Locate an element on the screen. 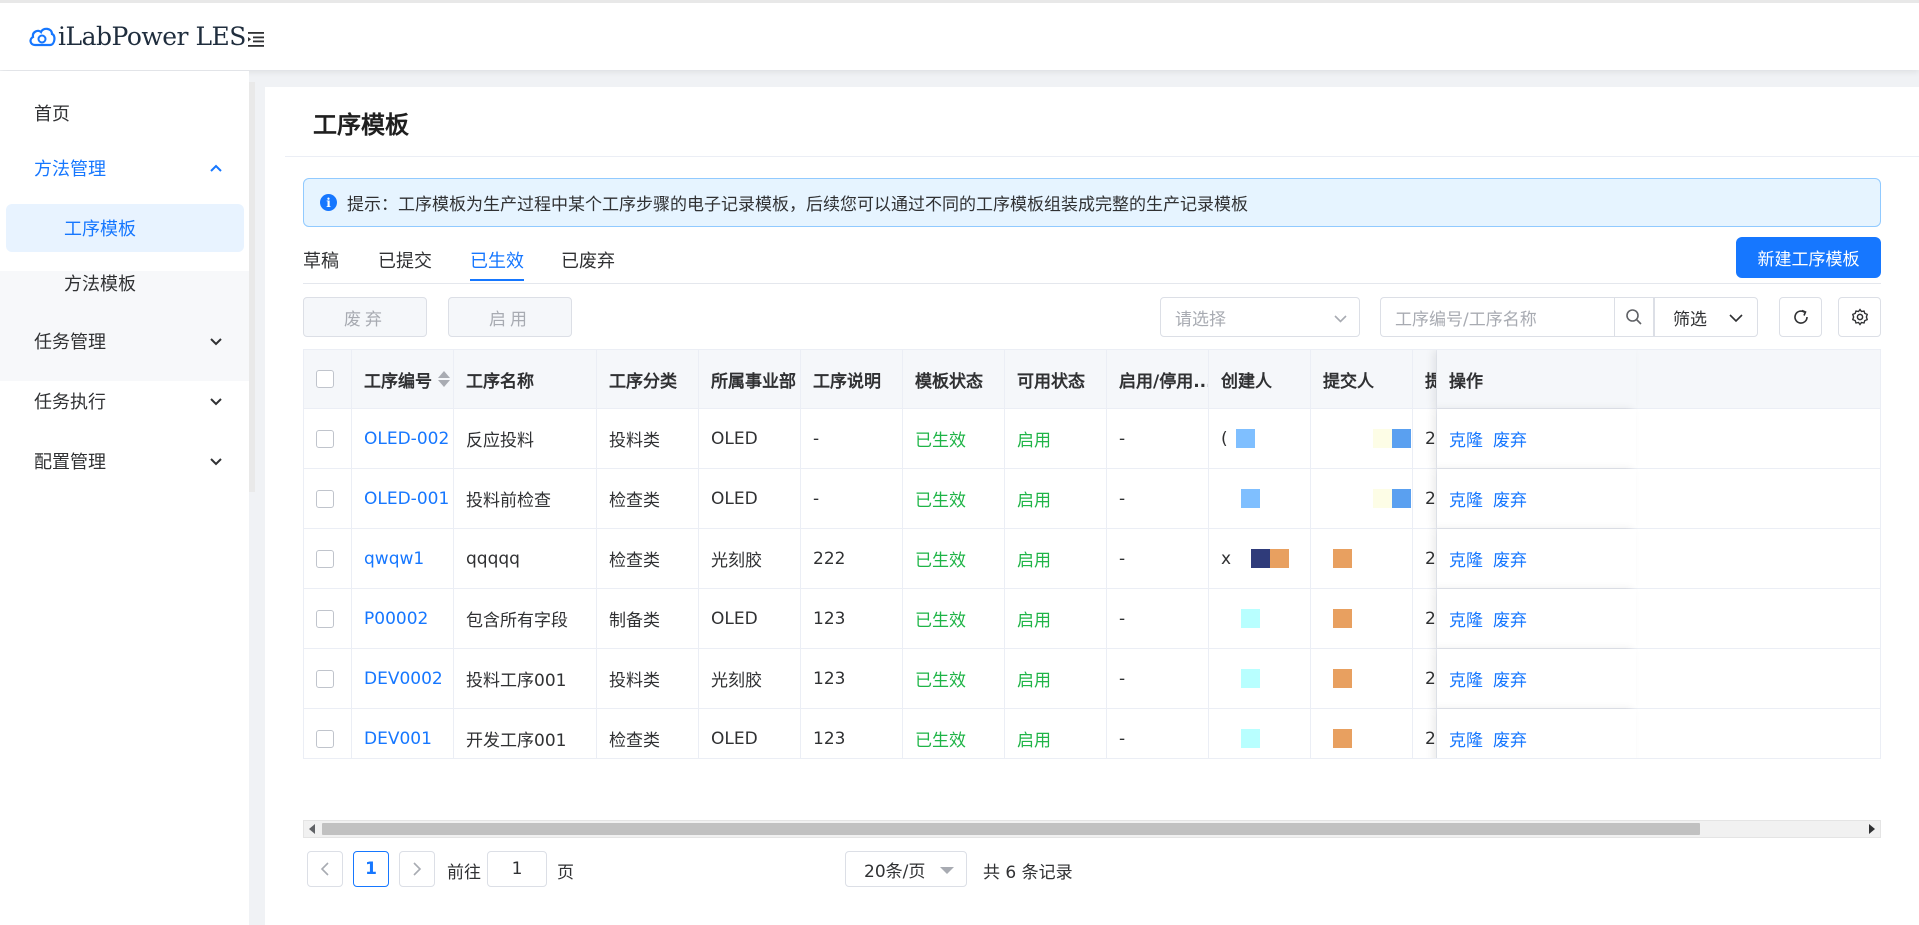 This screenshot has height=925, width=1919. menu-collapse-icon is located at coordinates (257, 39).